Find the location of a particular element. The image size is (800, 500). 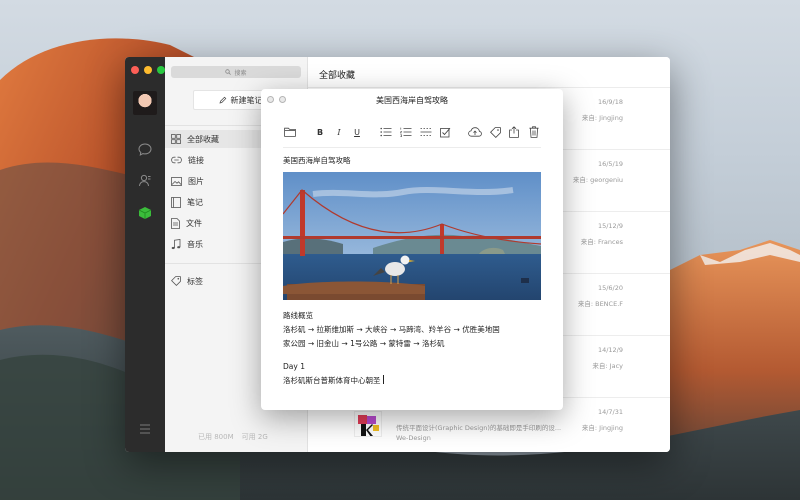

app-nav-strip is located at coordinates (145, 254).